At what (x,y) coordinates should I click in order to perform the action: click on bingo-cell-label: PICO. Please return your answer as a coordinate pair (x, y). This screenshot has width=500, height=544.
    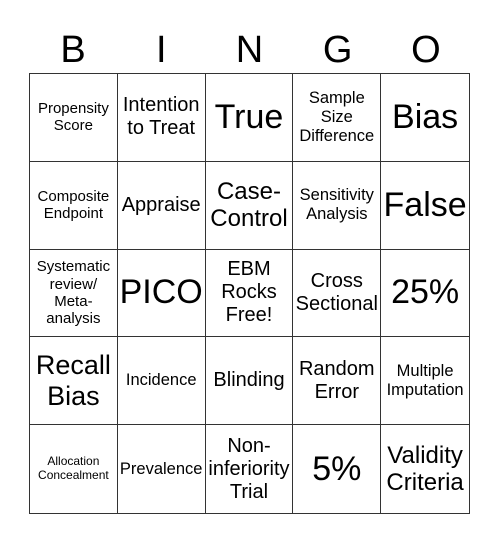
    Looking at the image, I should click on (161, 292).